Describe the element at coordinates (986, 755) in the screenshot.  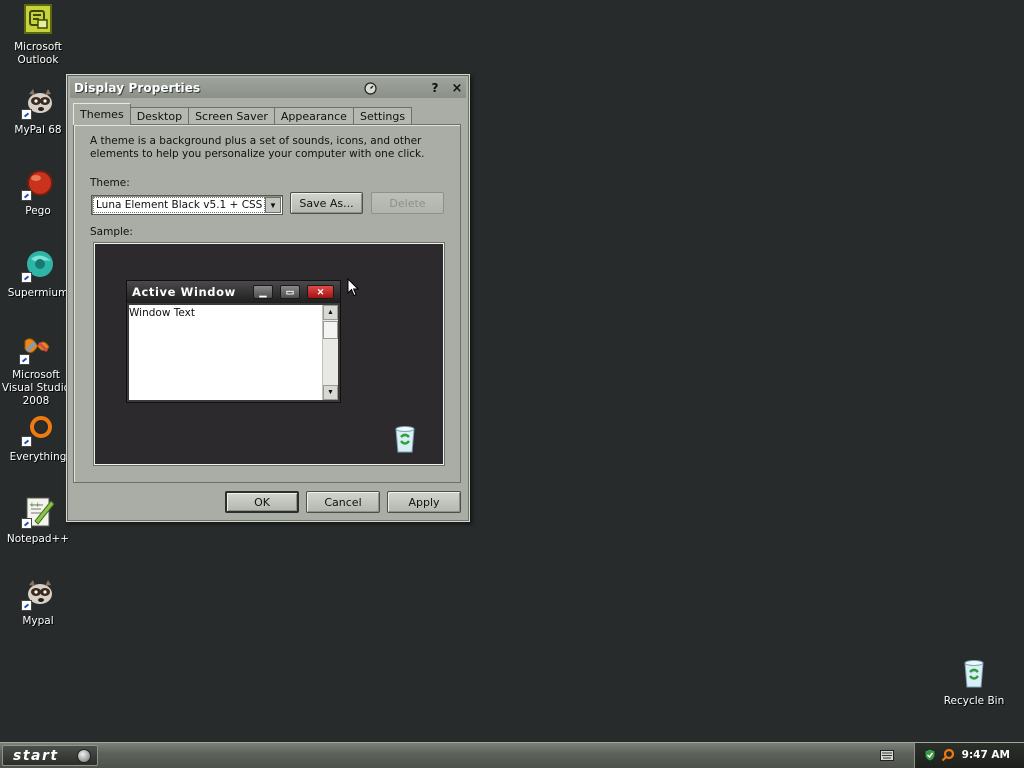
I see `taskbar-clock: 9:47 AM` at that location.